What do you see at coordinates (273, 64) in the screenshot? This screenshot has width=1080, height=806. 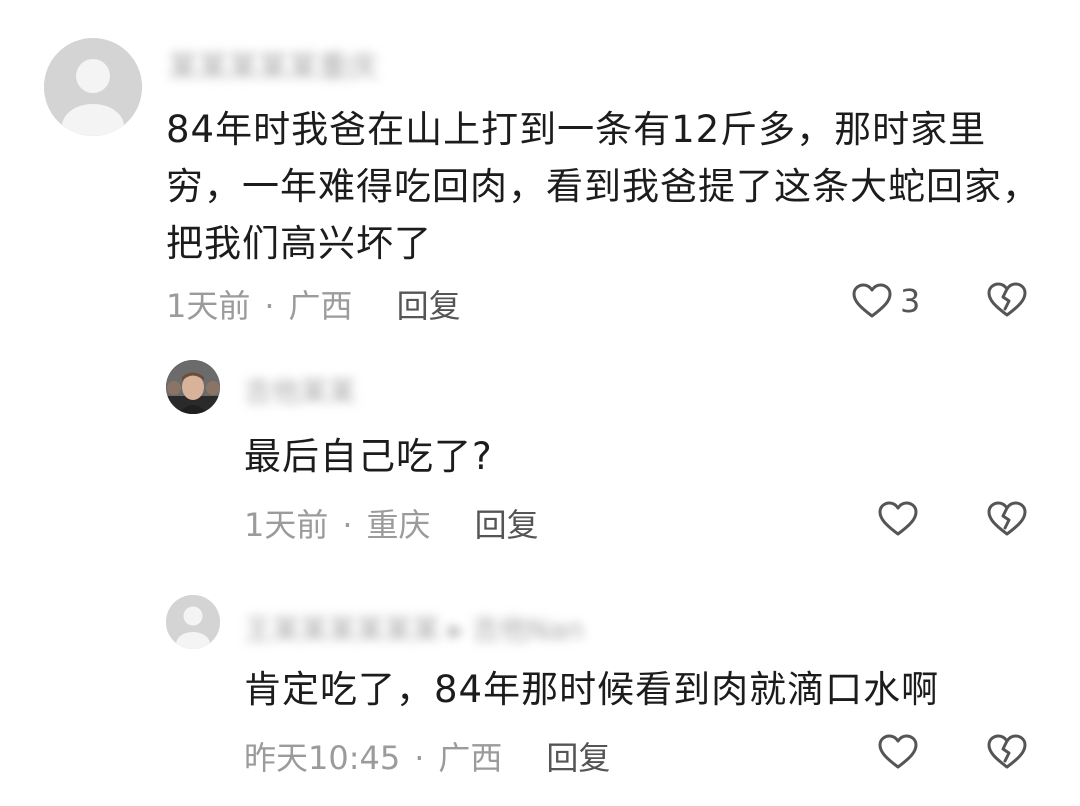 I see `comment-author: 某某某某某重庆` at bounding box center [273, 64].